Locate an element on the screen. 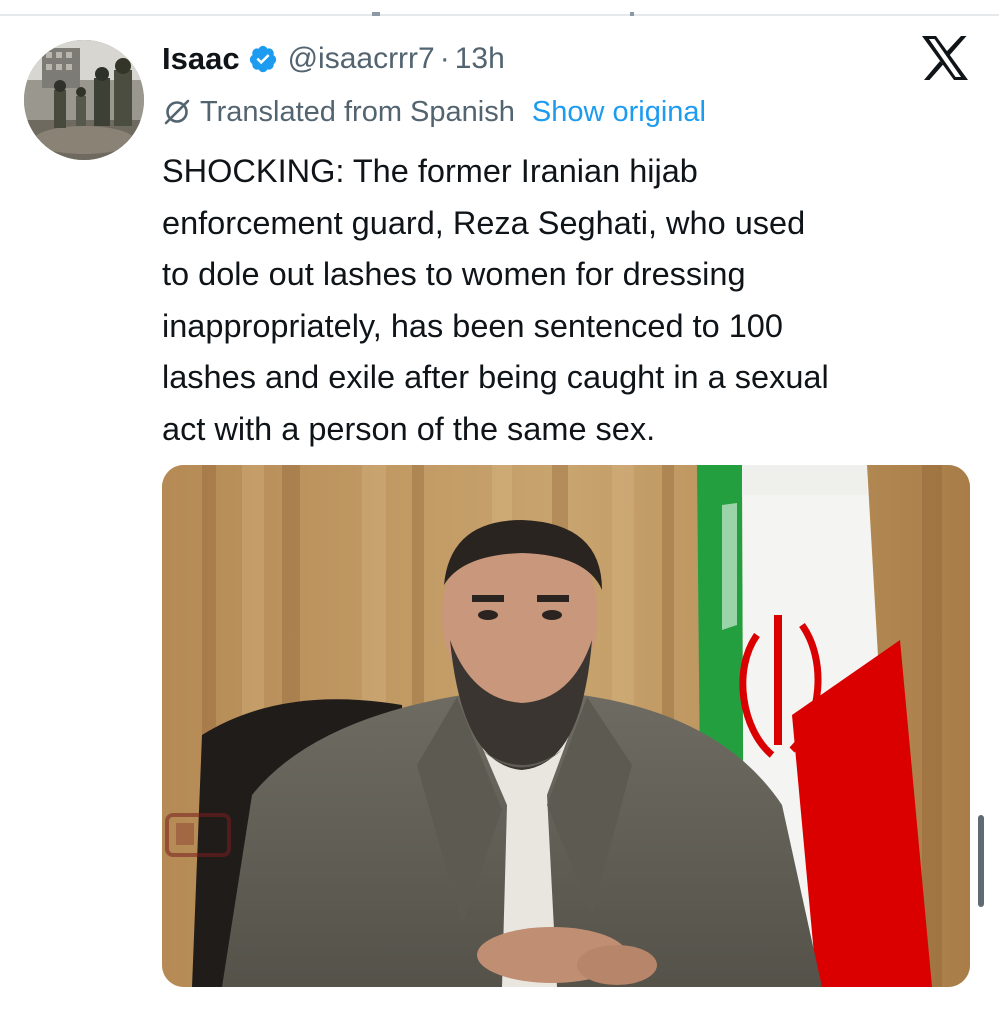 The width and height of the screenshot is (999, 1024). verified-badge-icon is located at coordinates (263, 59).